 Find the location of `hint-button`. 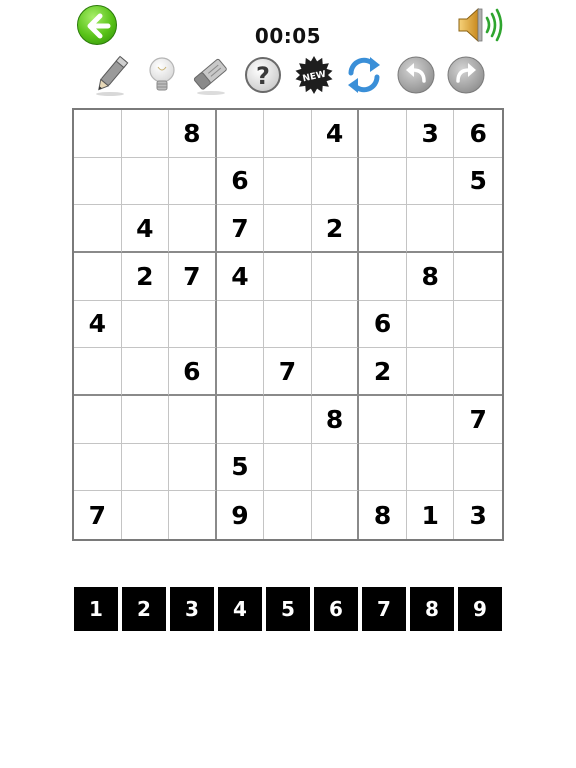

hint-button is located at coordinates (162, 75).